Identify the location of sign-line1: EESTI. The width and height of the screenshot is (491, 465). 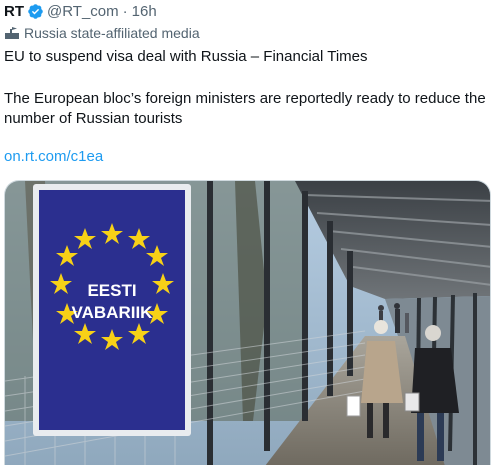
(111, 290).